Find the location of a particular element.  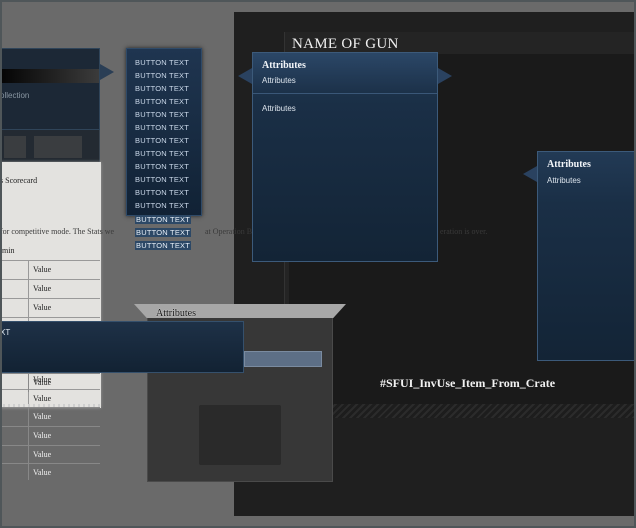

scorecard-min-label: min is located at coordinates (8, 250).